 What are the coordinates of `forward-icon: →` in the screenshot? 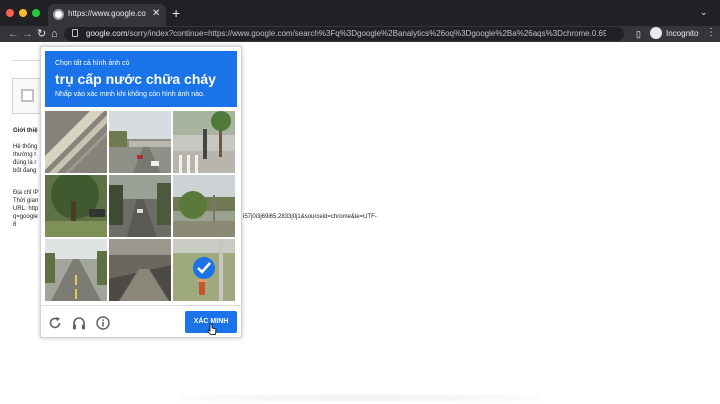 It's located at (27, 34).